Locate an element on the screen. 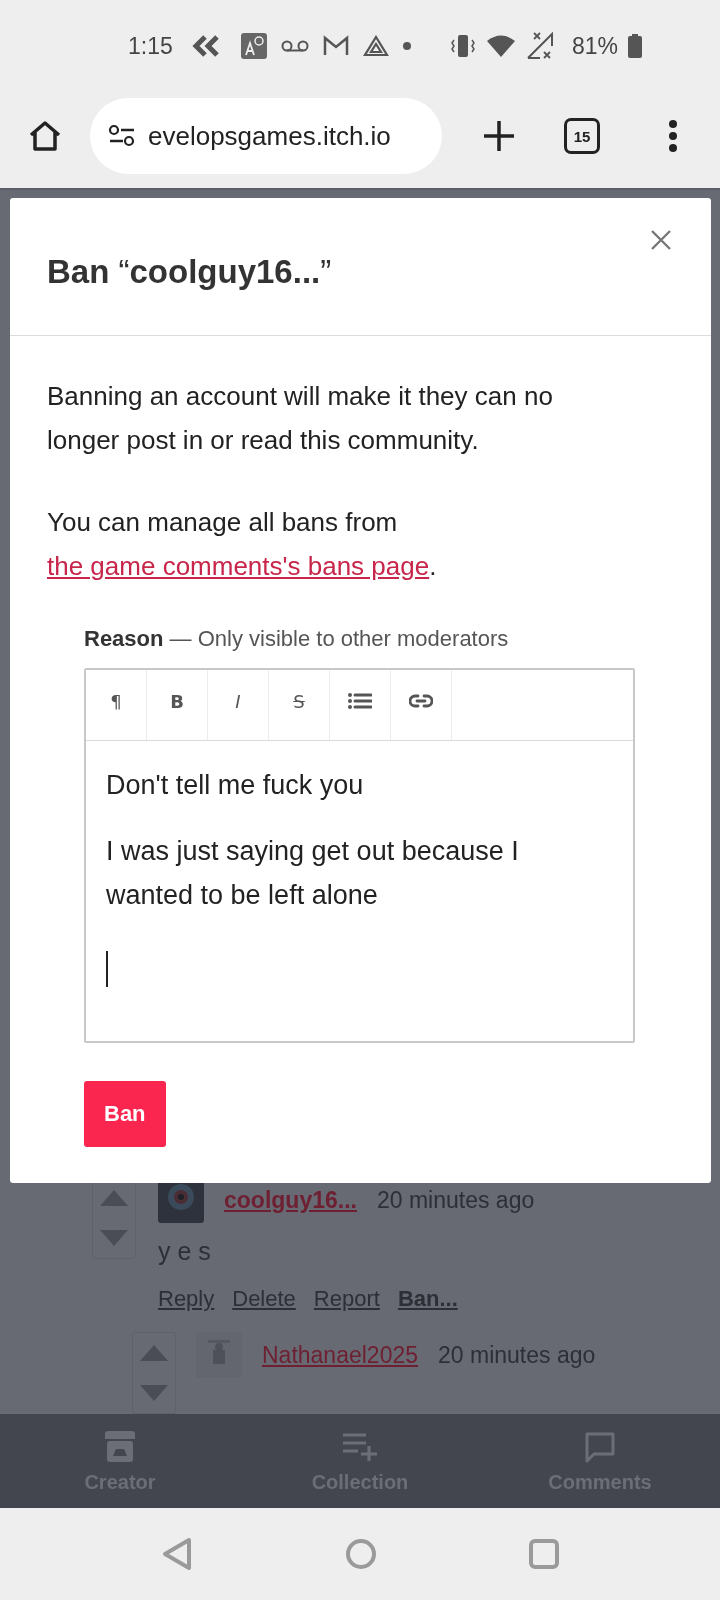 The height and width of the screenshot is (1600, 720). address-bar: evelopsgames.itch.io is located at coordinates (266, 136).